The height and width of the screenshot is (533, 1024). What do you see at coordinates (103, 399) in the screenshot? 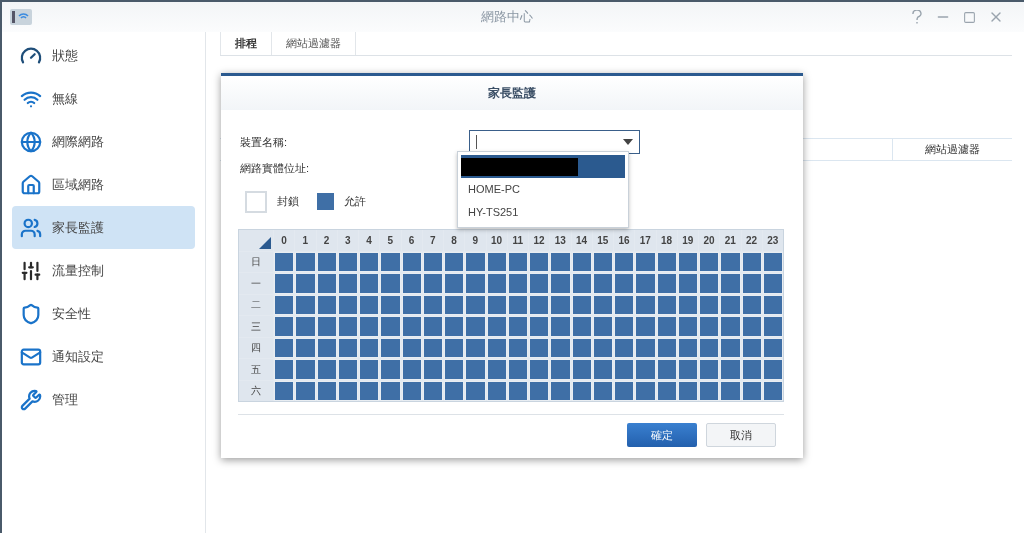
I see `sidebar-item: 管理` at bounding box center [103, 399].